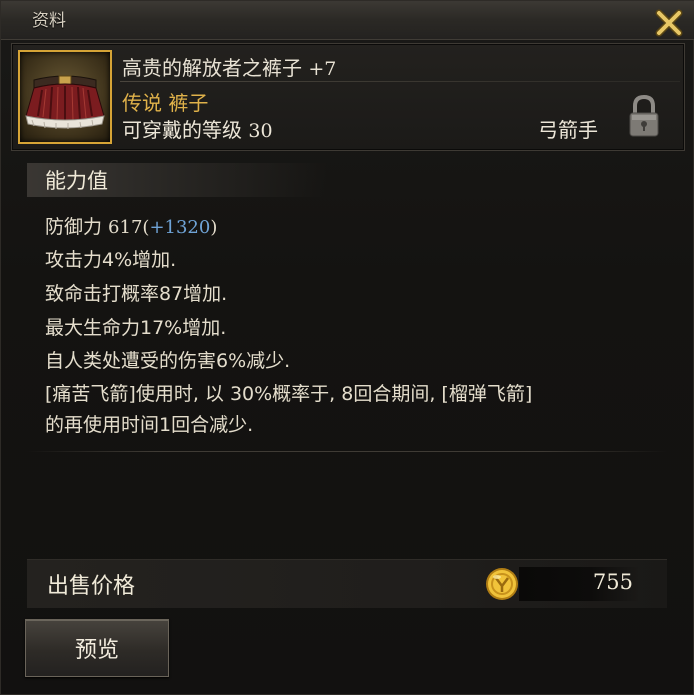  I want to click on defense-stat: 防御力 617(+1320), so click(131, 227).